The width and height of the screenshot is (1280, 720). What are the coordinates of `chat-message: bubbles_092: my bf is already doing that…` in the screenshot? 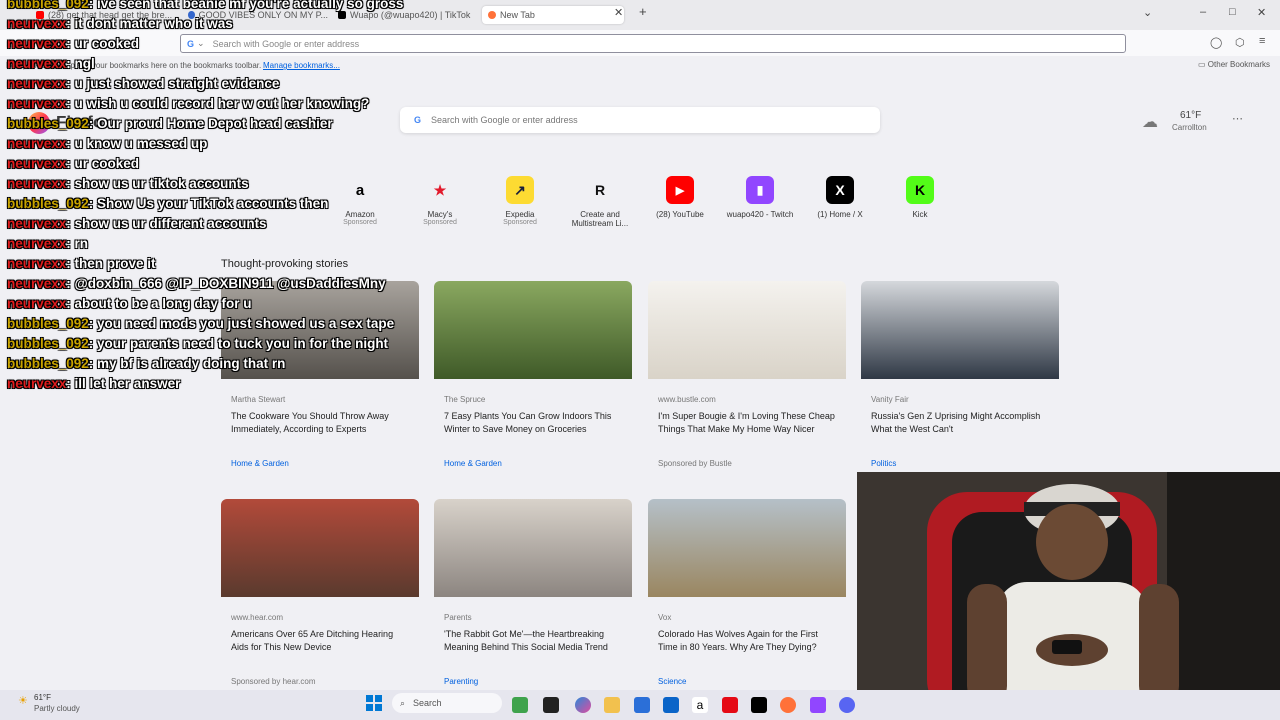 It's located at (146, 363).